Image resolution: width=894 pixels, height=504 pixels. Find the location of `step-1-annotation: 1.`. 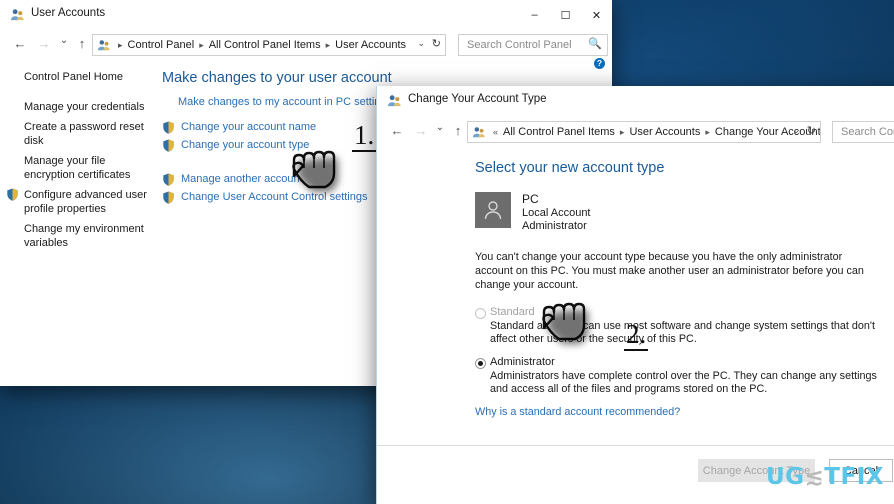

step-1-annotation: 1. is located at coordinates (364, 136).